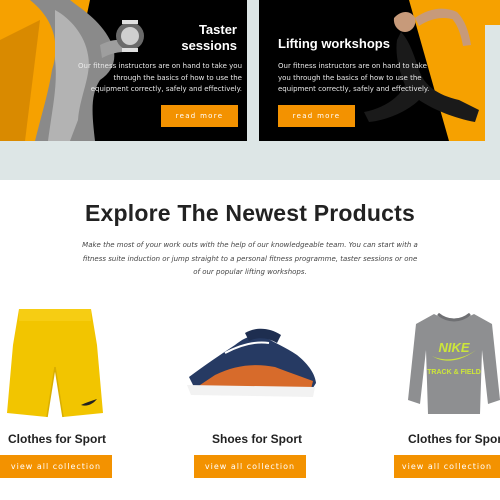 The height and width of the screenshot is (500, 500). What do you see at coordinates (334, 43) in the screenshot?
I see `promo-title: Lifting workshops` at bounding box center [334, 43].